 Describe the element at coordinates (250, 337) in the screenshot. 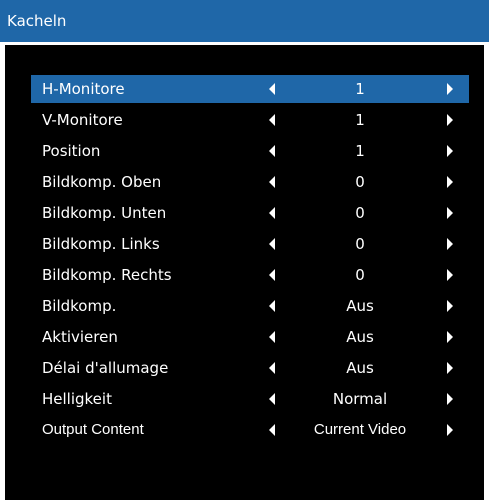

I see `setting-row-aktivieren: Aktivieren Aus` at that location.